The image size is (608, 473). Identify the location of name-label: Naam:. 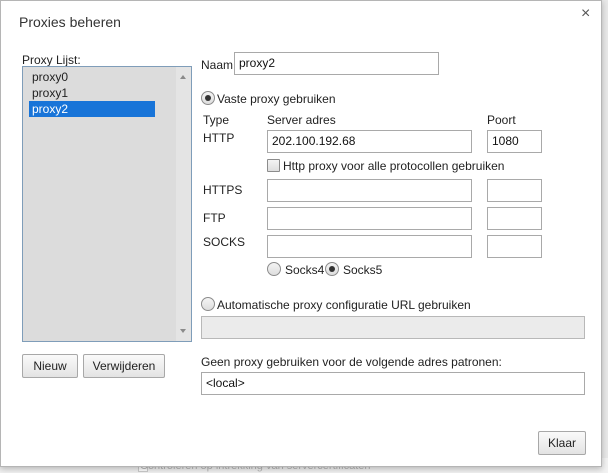
(219, 65).